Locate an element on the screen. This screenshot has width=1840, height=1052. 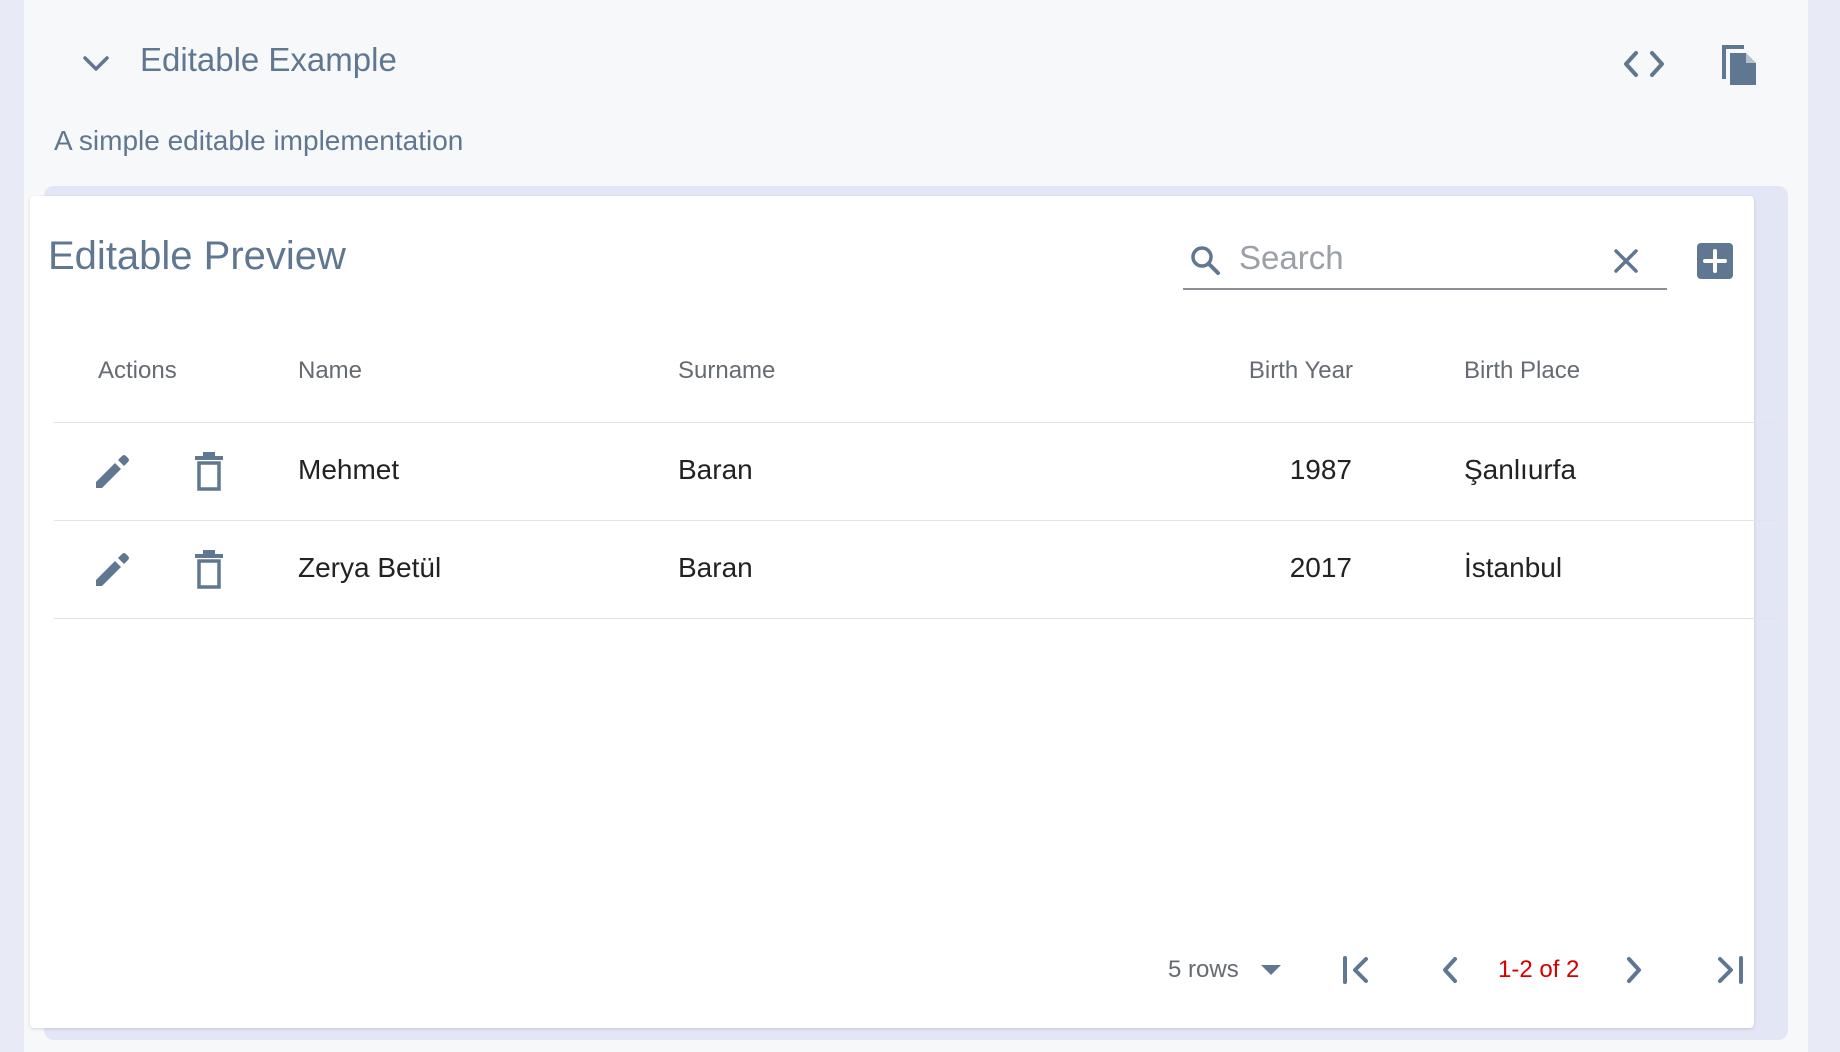
rows-per-page-label: 5 rows is located at coordinates (1203, 969).